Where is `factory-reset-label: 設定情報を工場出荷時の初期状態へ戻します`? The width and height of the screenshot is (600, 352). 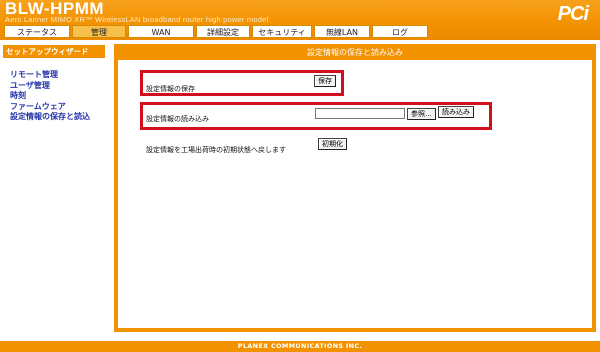 factory-reset-label: 設定情報を工場出荷時の初期状態へ戻します is located at coordinates (216, 150).